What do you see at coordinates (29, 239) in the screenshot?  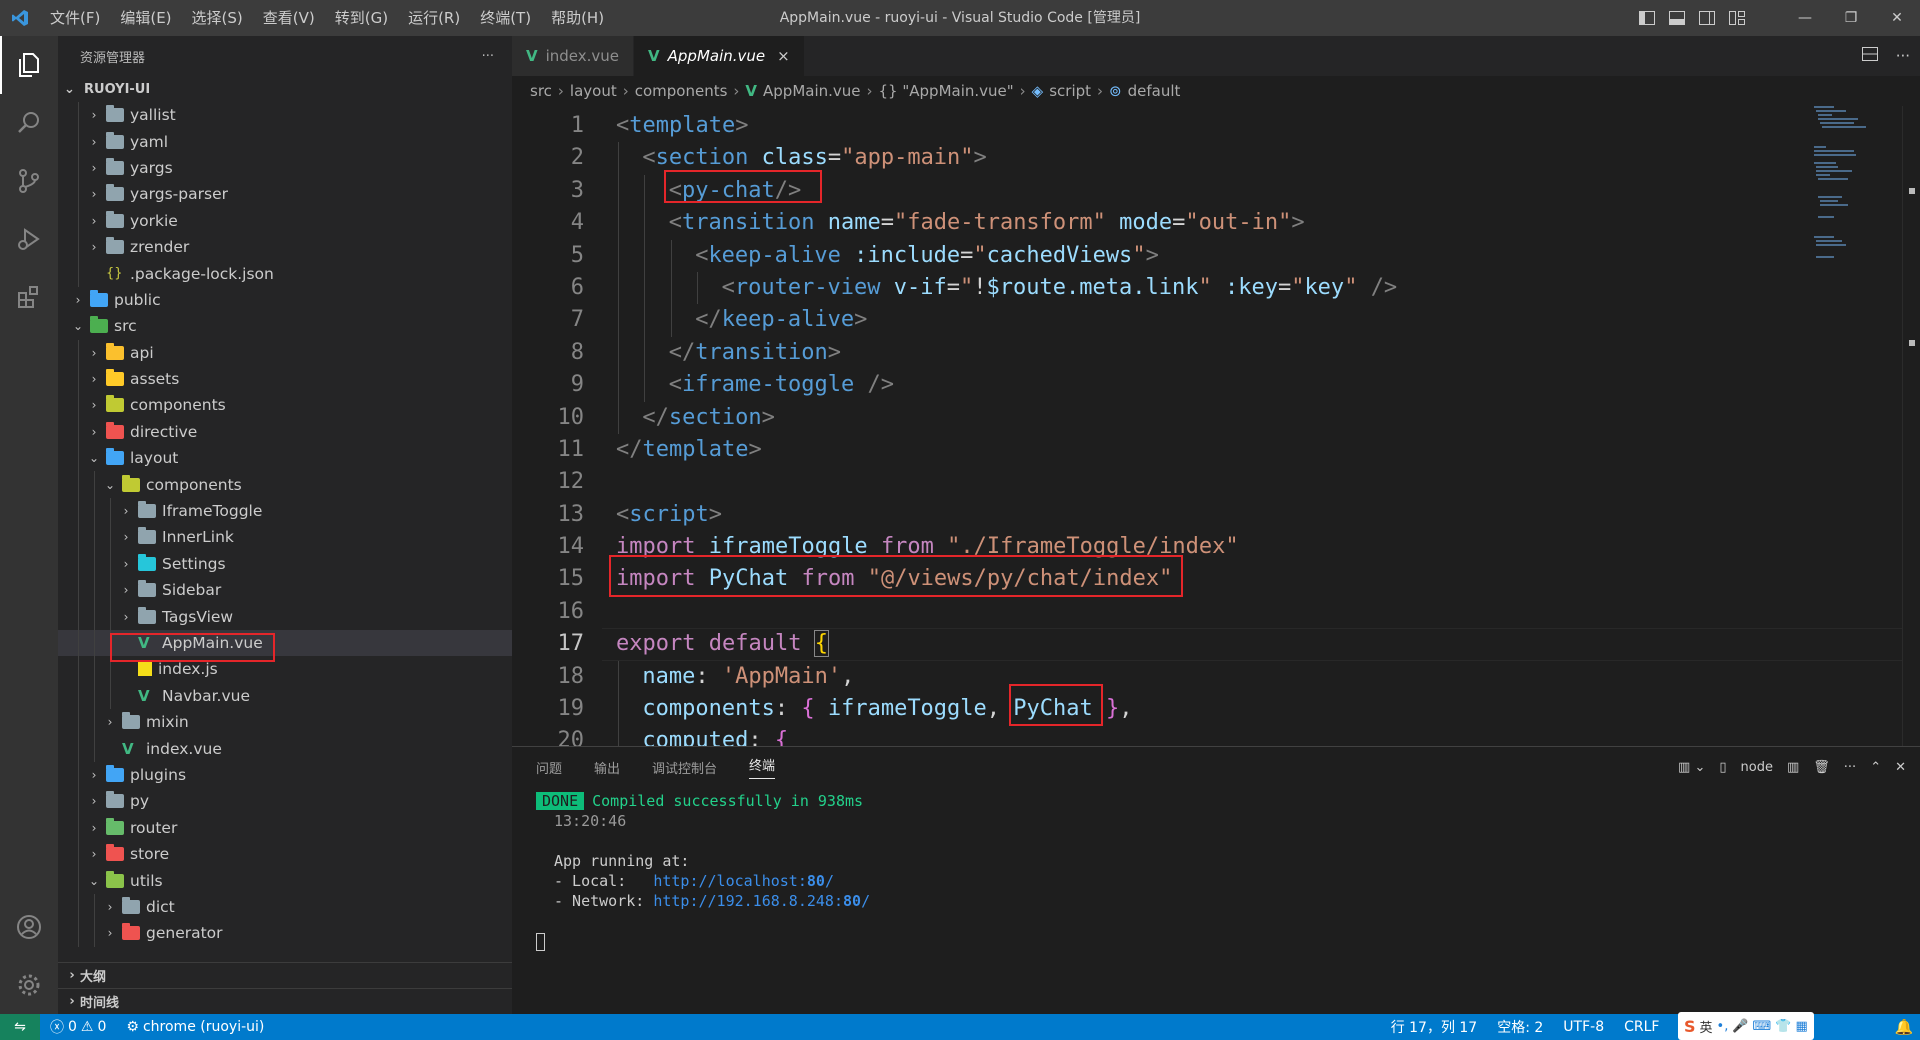 I see `run-debug-icon` at bounding box center [29, 239].